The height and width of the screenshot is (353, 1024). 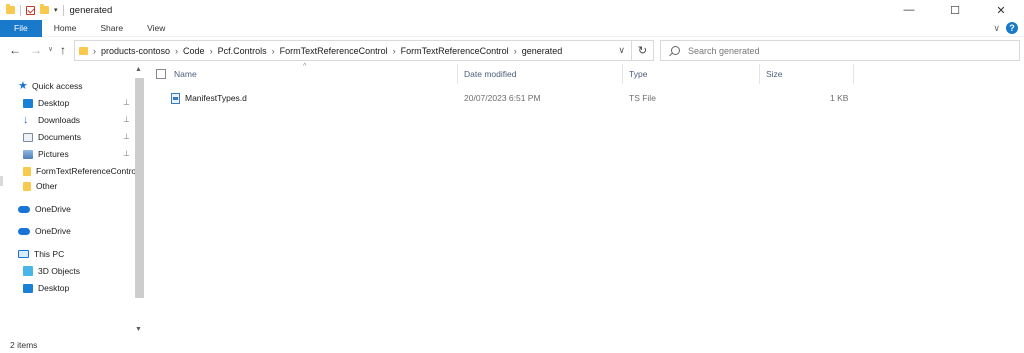 I want to click on computer-icon, so click(x=23, y=254).